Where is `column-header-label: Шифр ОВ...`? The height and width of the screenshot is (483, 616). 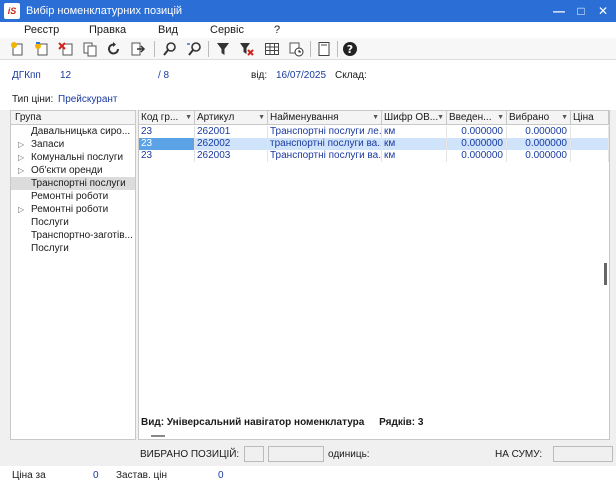 column-header-label: Шифр ОВ... is located at coordinates (411, 117).